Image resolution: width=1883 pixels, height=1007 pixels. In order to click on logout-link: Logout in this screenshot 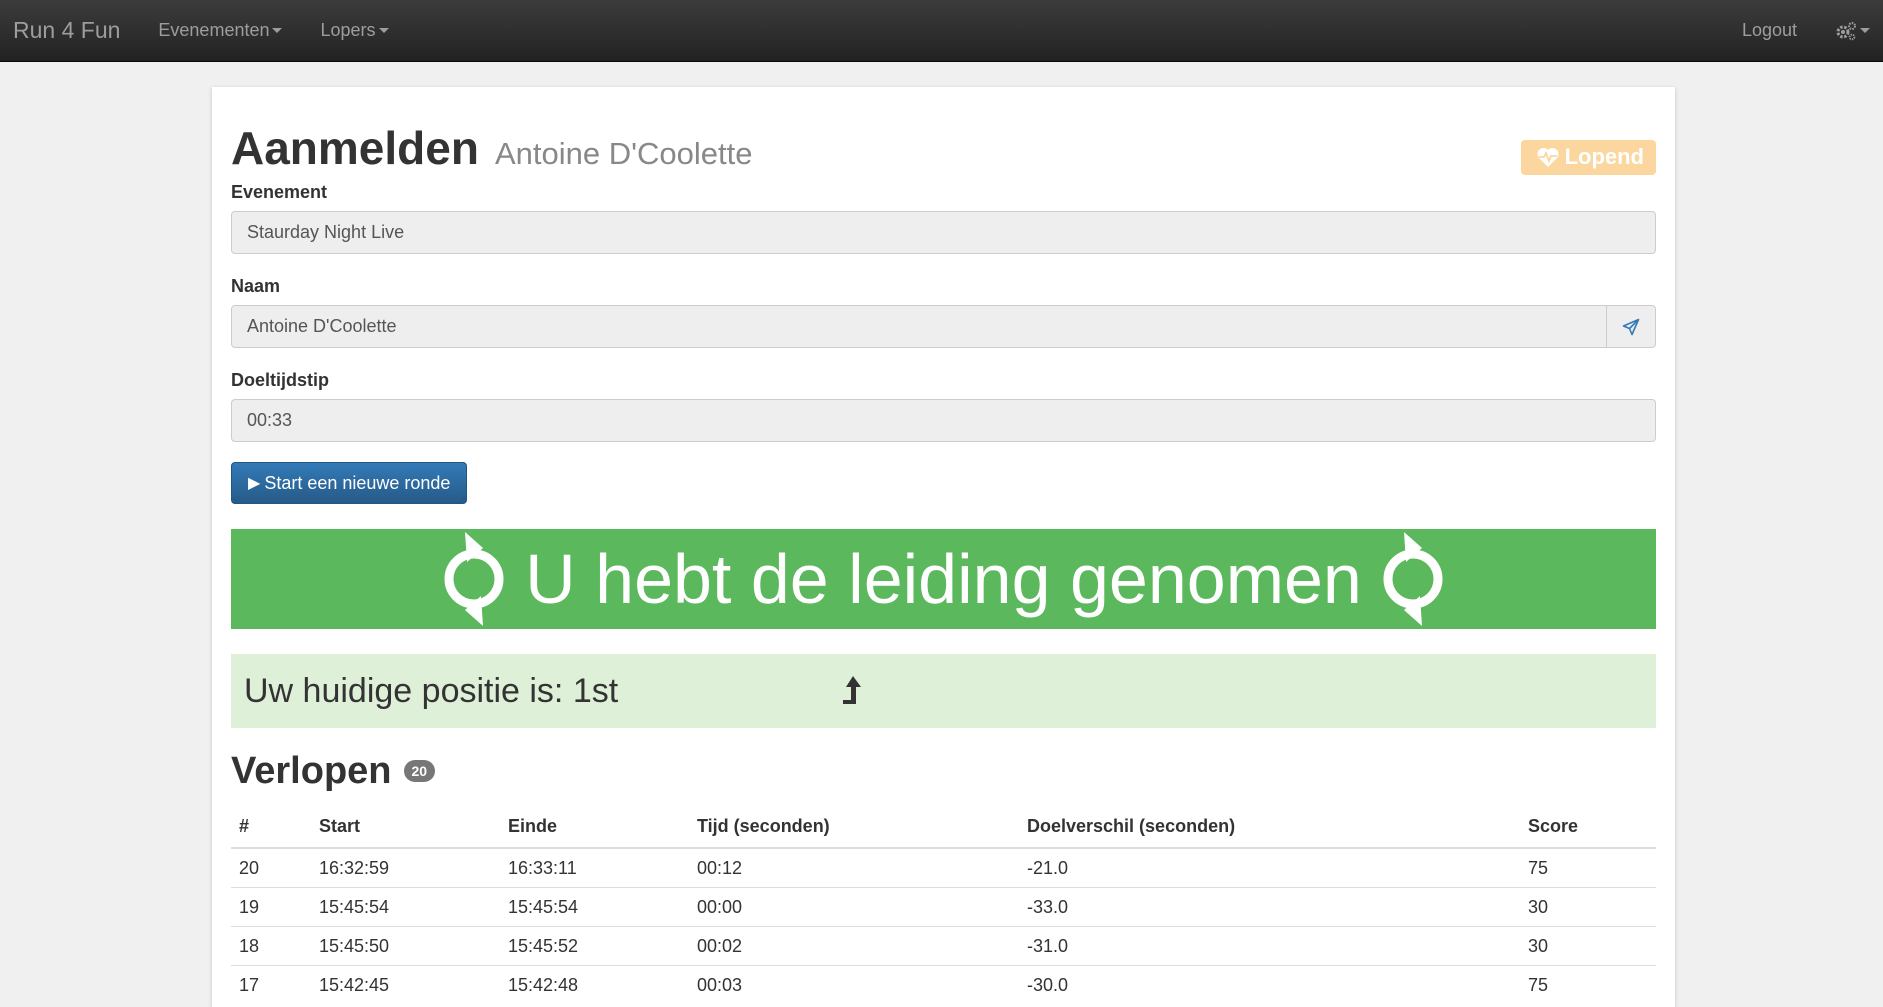, I will do `click(1769, 30)`.